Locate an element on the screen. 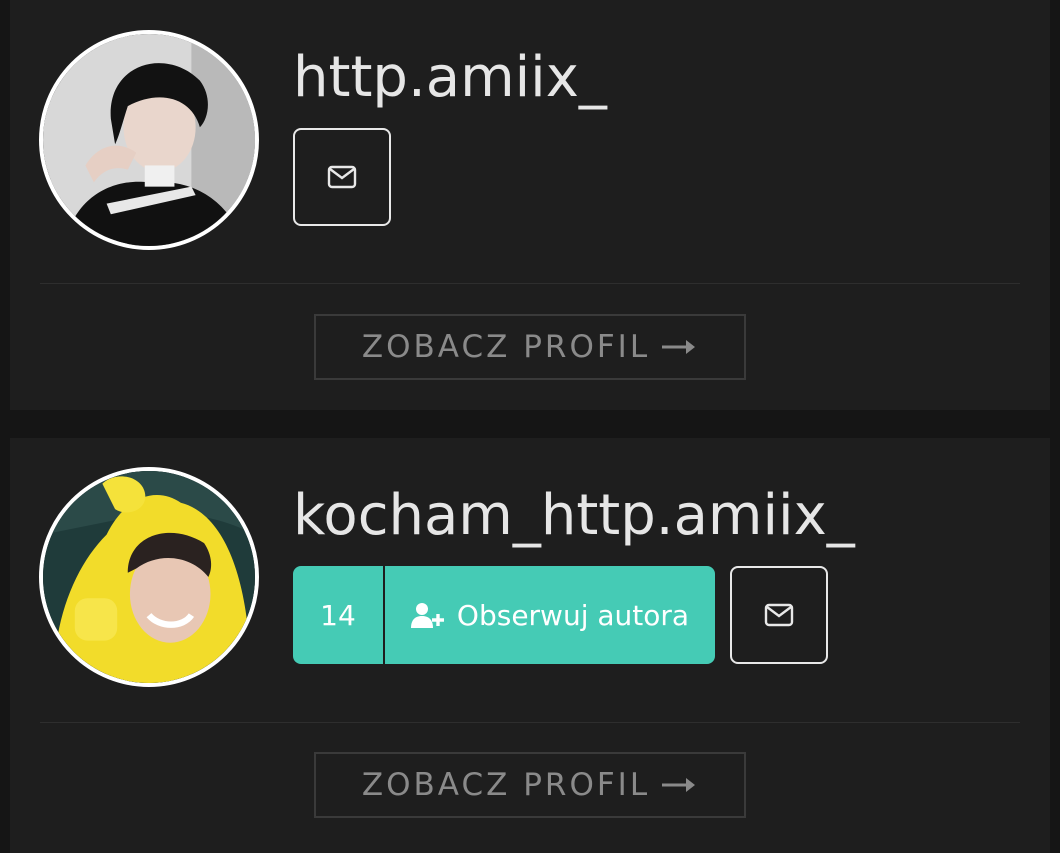  avatar-person-dark-hair-icon is located at coordinates (149, 140).